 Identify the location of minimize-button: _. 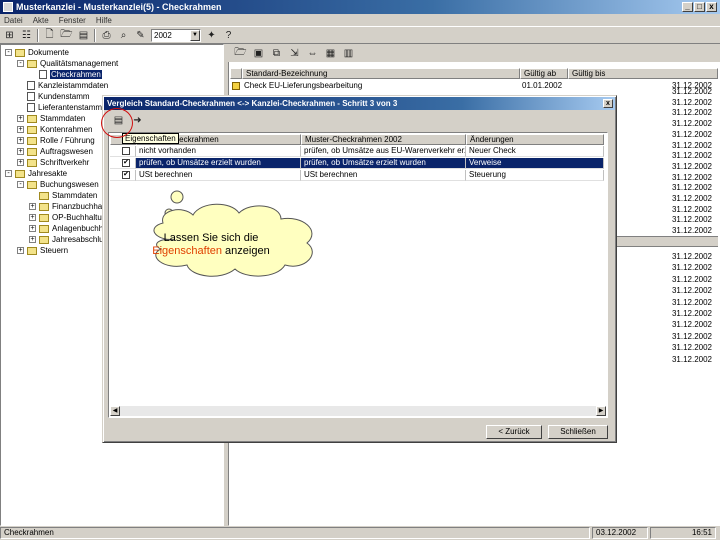
(687, 7).